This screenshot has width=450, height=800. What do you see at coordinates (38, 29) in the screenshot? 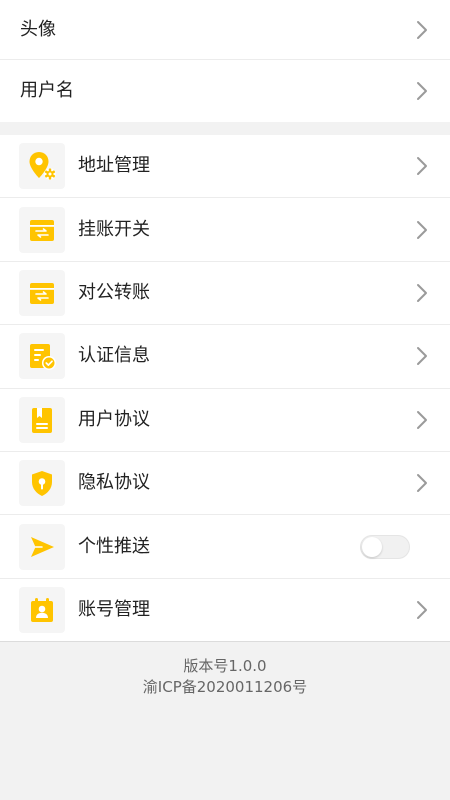
I see `avatar-label: 头像` at bounding box center [38, 29].